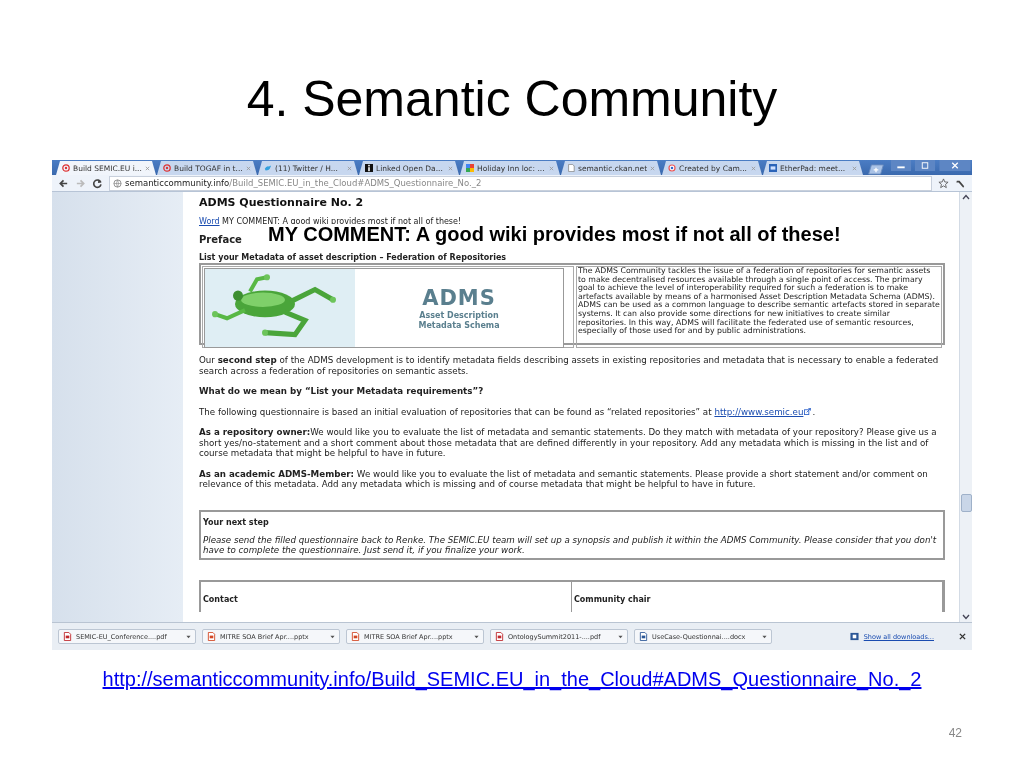  Describe the element at coordinates (759, 411) in the screenshot. I see `semic-link: http://www.semic.eu` at that location.